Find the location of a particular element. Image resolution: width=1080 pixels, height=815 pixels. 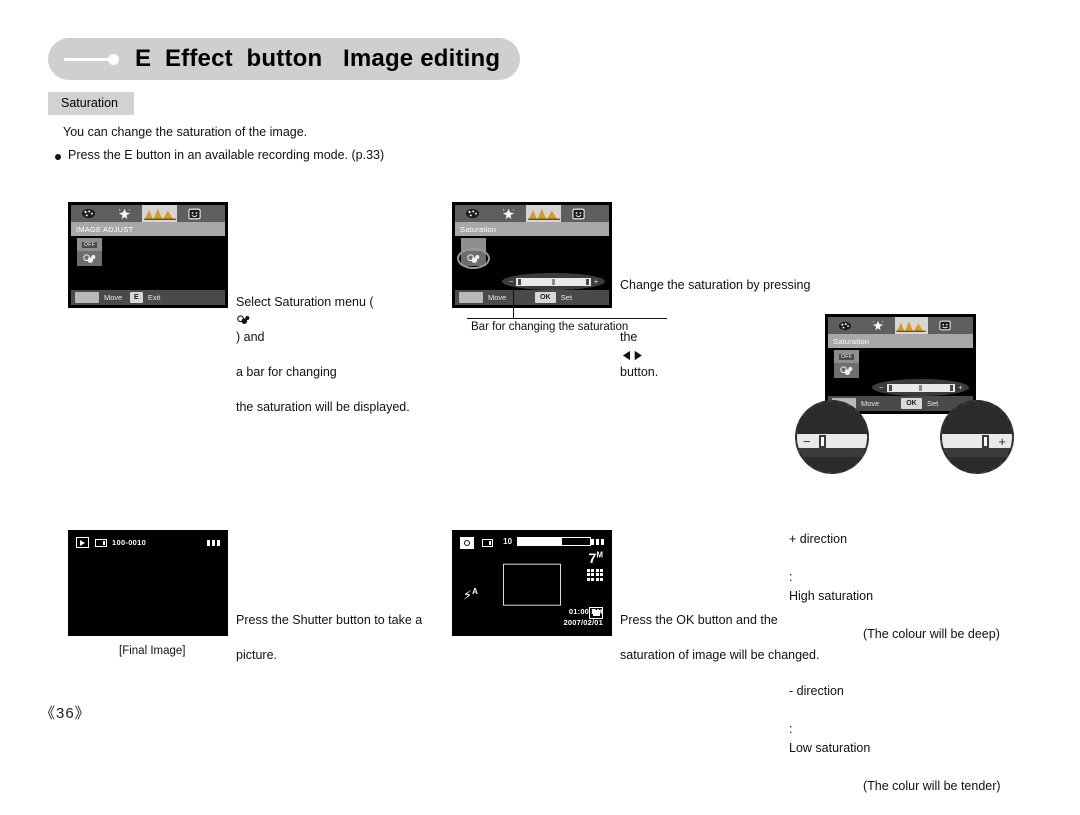

minus-direction-colon: : is located at coordinates (791, 729).